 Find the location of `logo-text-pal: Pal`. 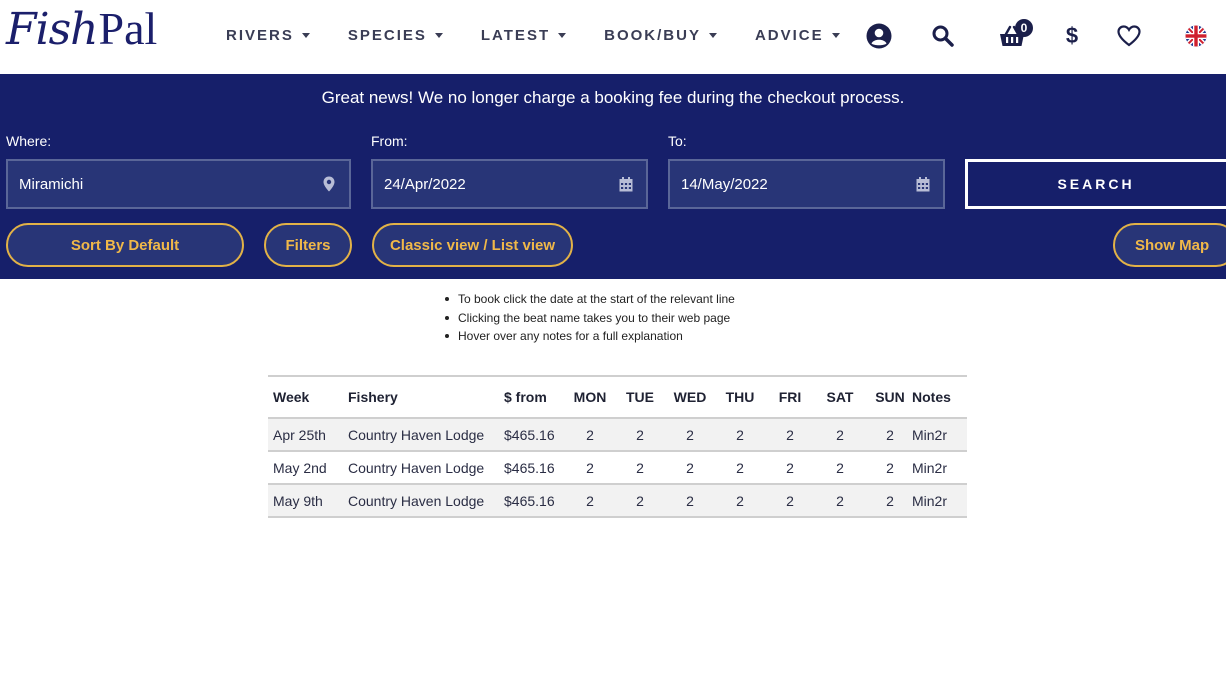

logo-text-pal: Pal is located at coordinates (128, 28).